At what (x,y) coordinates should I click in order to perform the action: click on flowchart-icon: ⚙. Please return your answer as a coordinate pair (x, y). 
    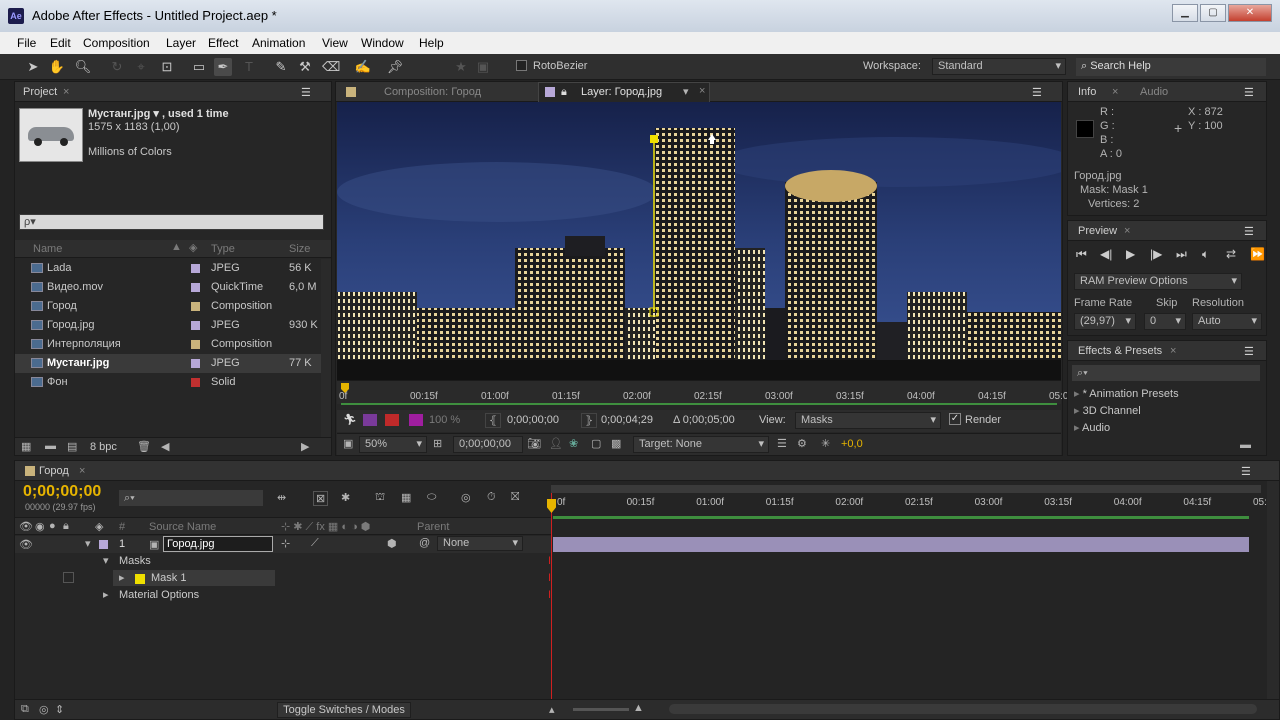
    Looking at the image, I should click on (802, 443).